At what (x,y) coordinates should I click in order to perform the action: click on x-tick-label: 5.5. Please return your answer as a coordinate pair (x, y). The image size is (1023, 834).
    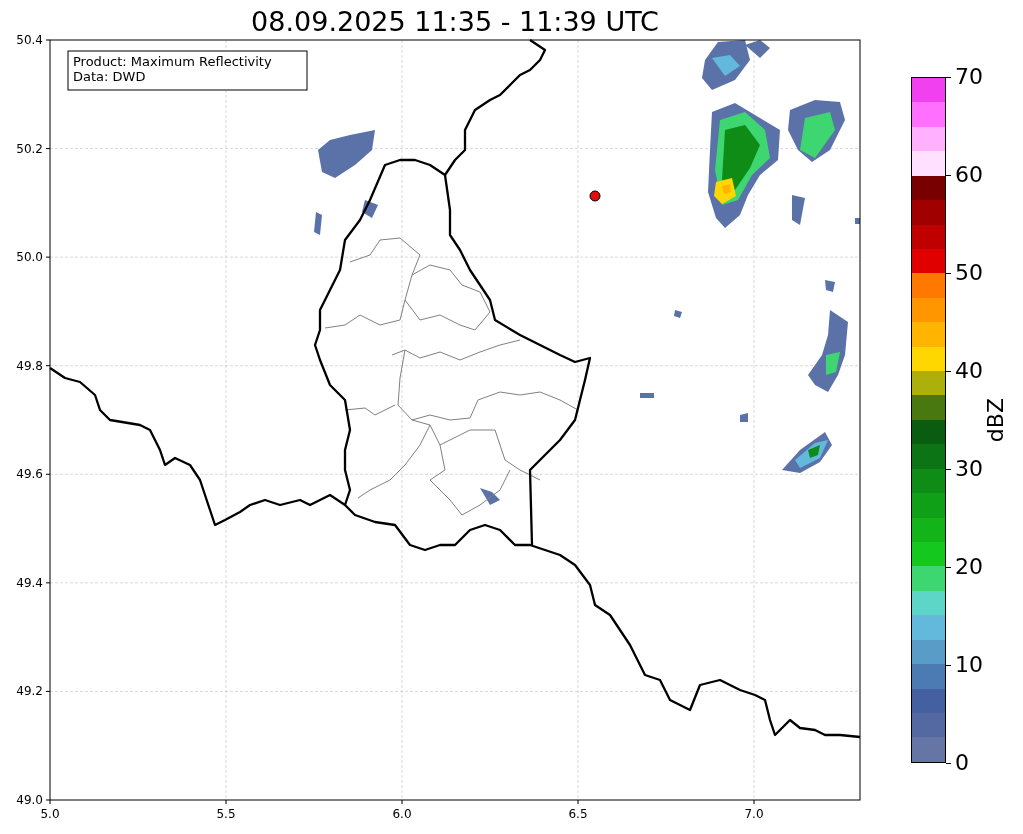
    Looking at the image, I should click on (226, 814).